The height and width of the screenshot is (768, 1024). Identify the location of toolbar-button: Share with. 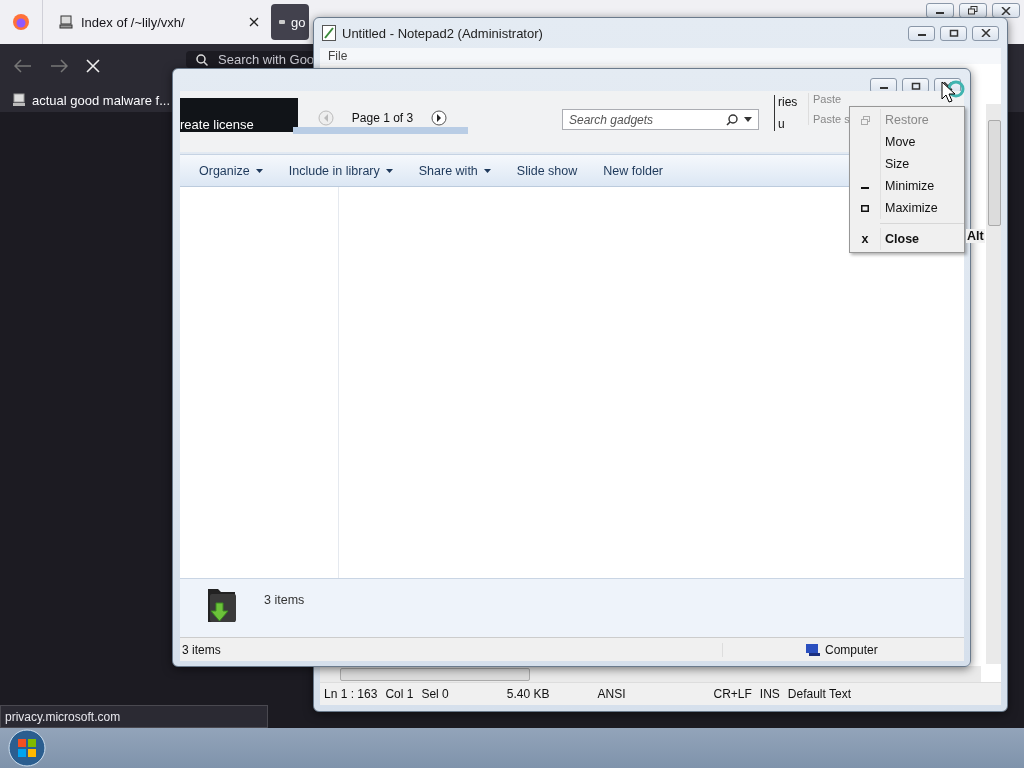
(454, 170).